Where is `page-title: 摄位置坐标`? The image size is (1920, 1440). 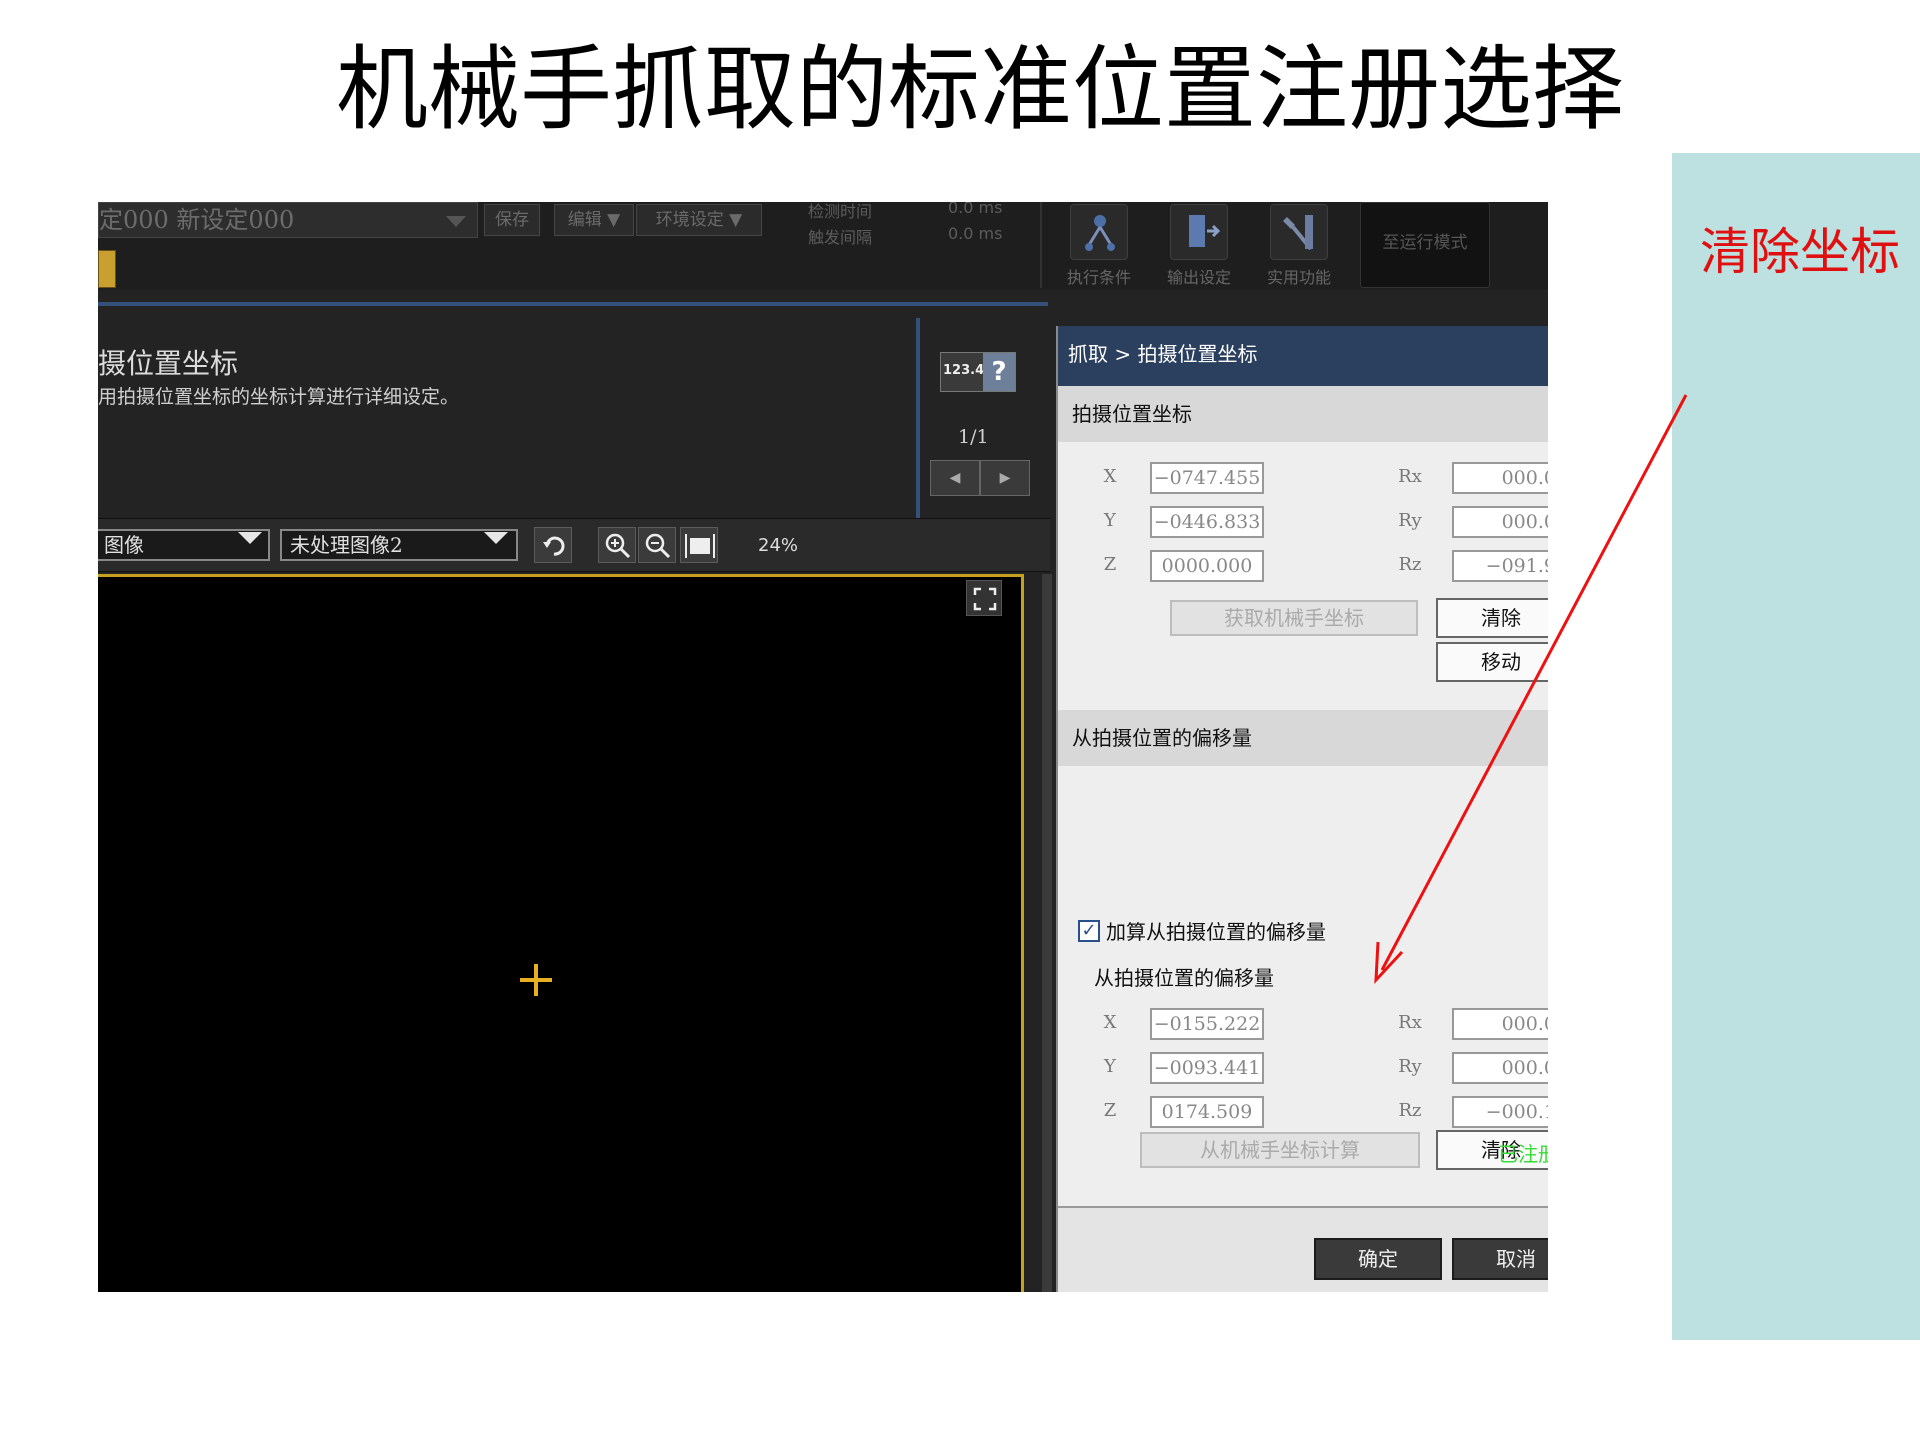 page-title: 摄位置坐标 is located at coordinates (168, 363).